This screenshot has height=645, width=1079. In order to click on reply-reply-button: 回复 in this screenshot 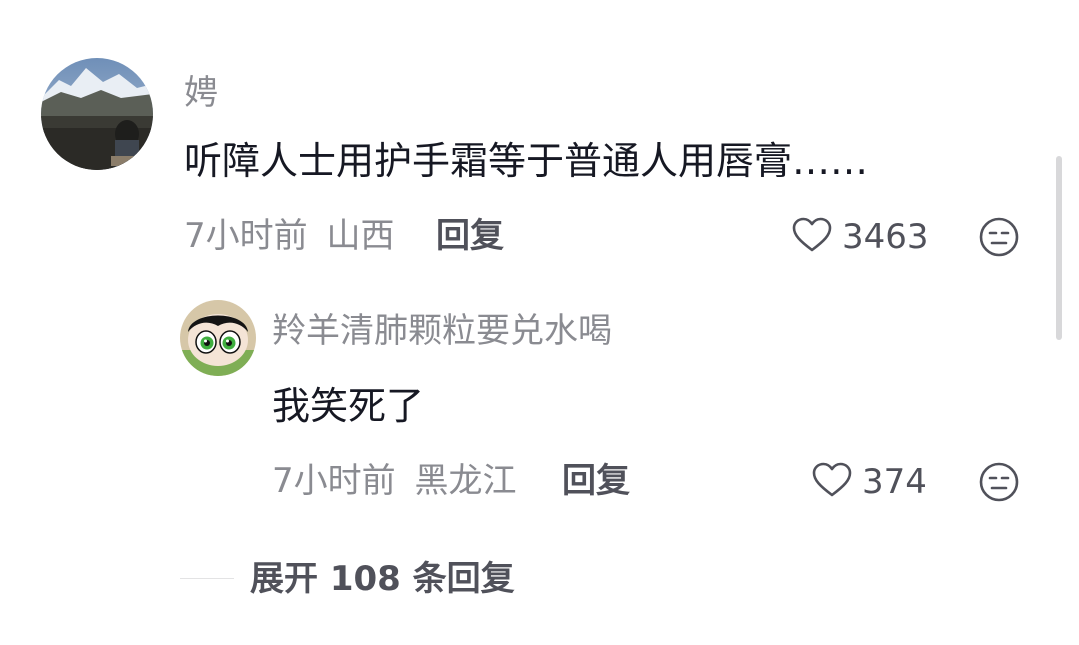, I will do `click(596, 481)`.